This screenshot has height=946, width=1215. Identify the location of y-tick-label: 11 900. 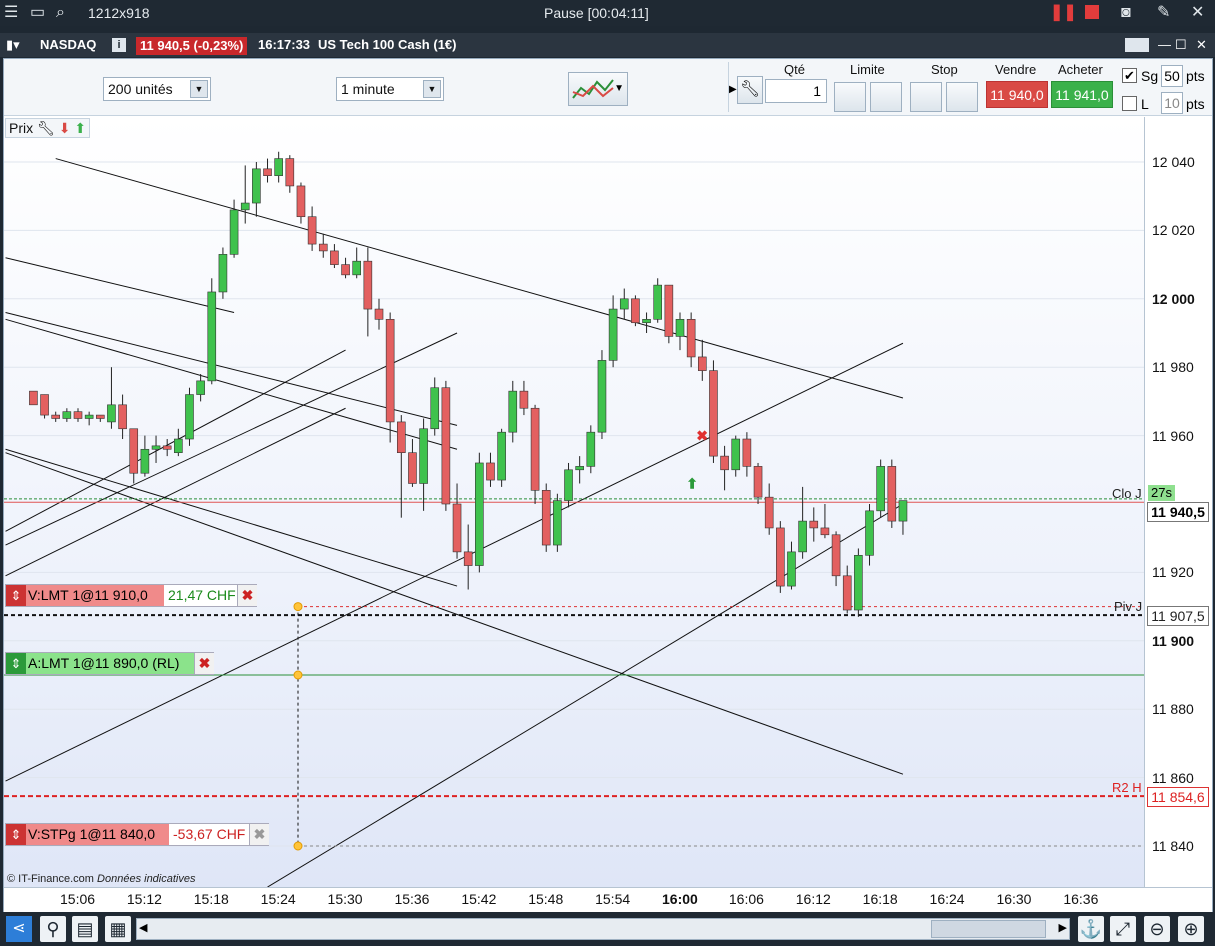
(1173, 640).